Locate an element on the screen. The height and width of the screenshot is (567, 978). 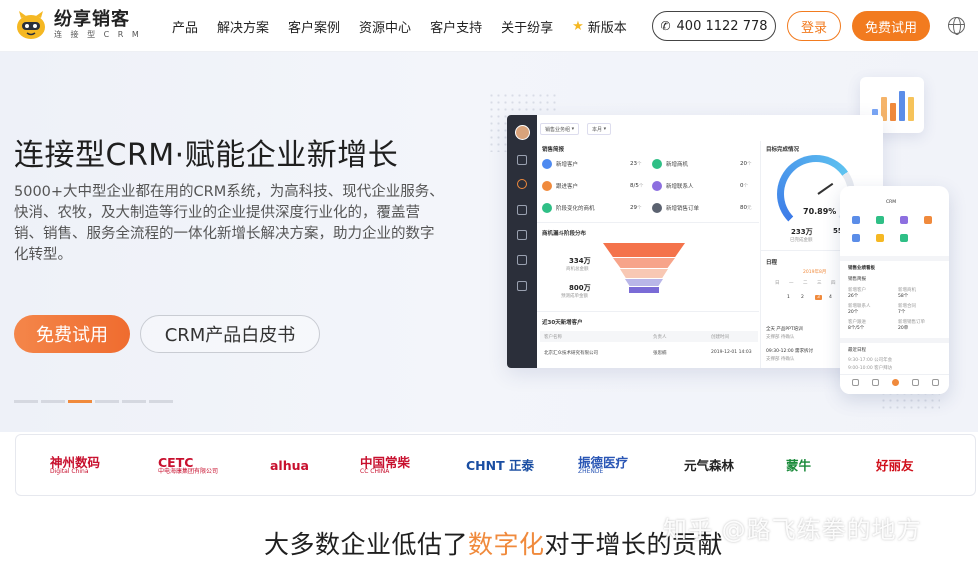
kpi-label: 新增客户 is located at coordinates (567, 165).